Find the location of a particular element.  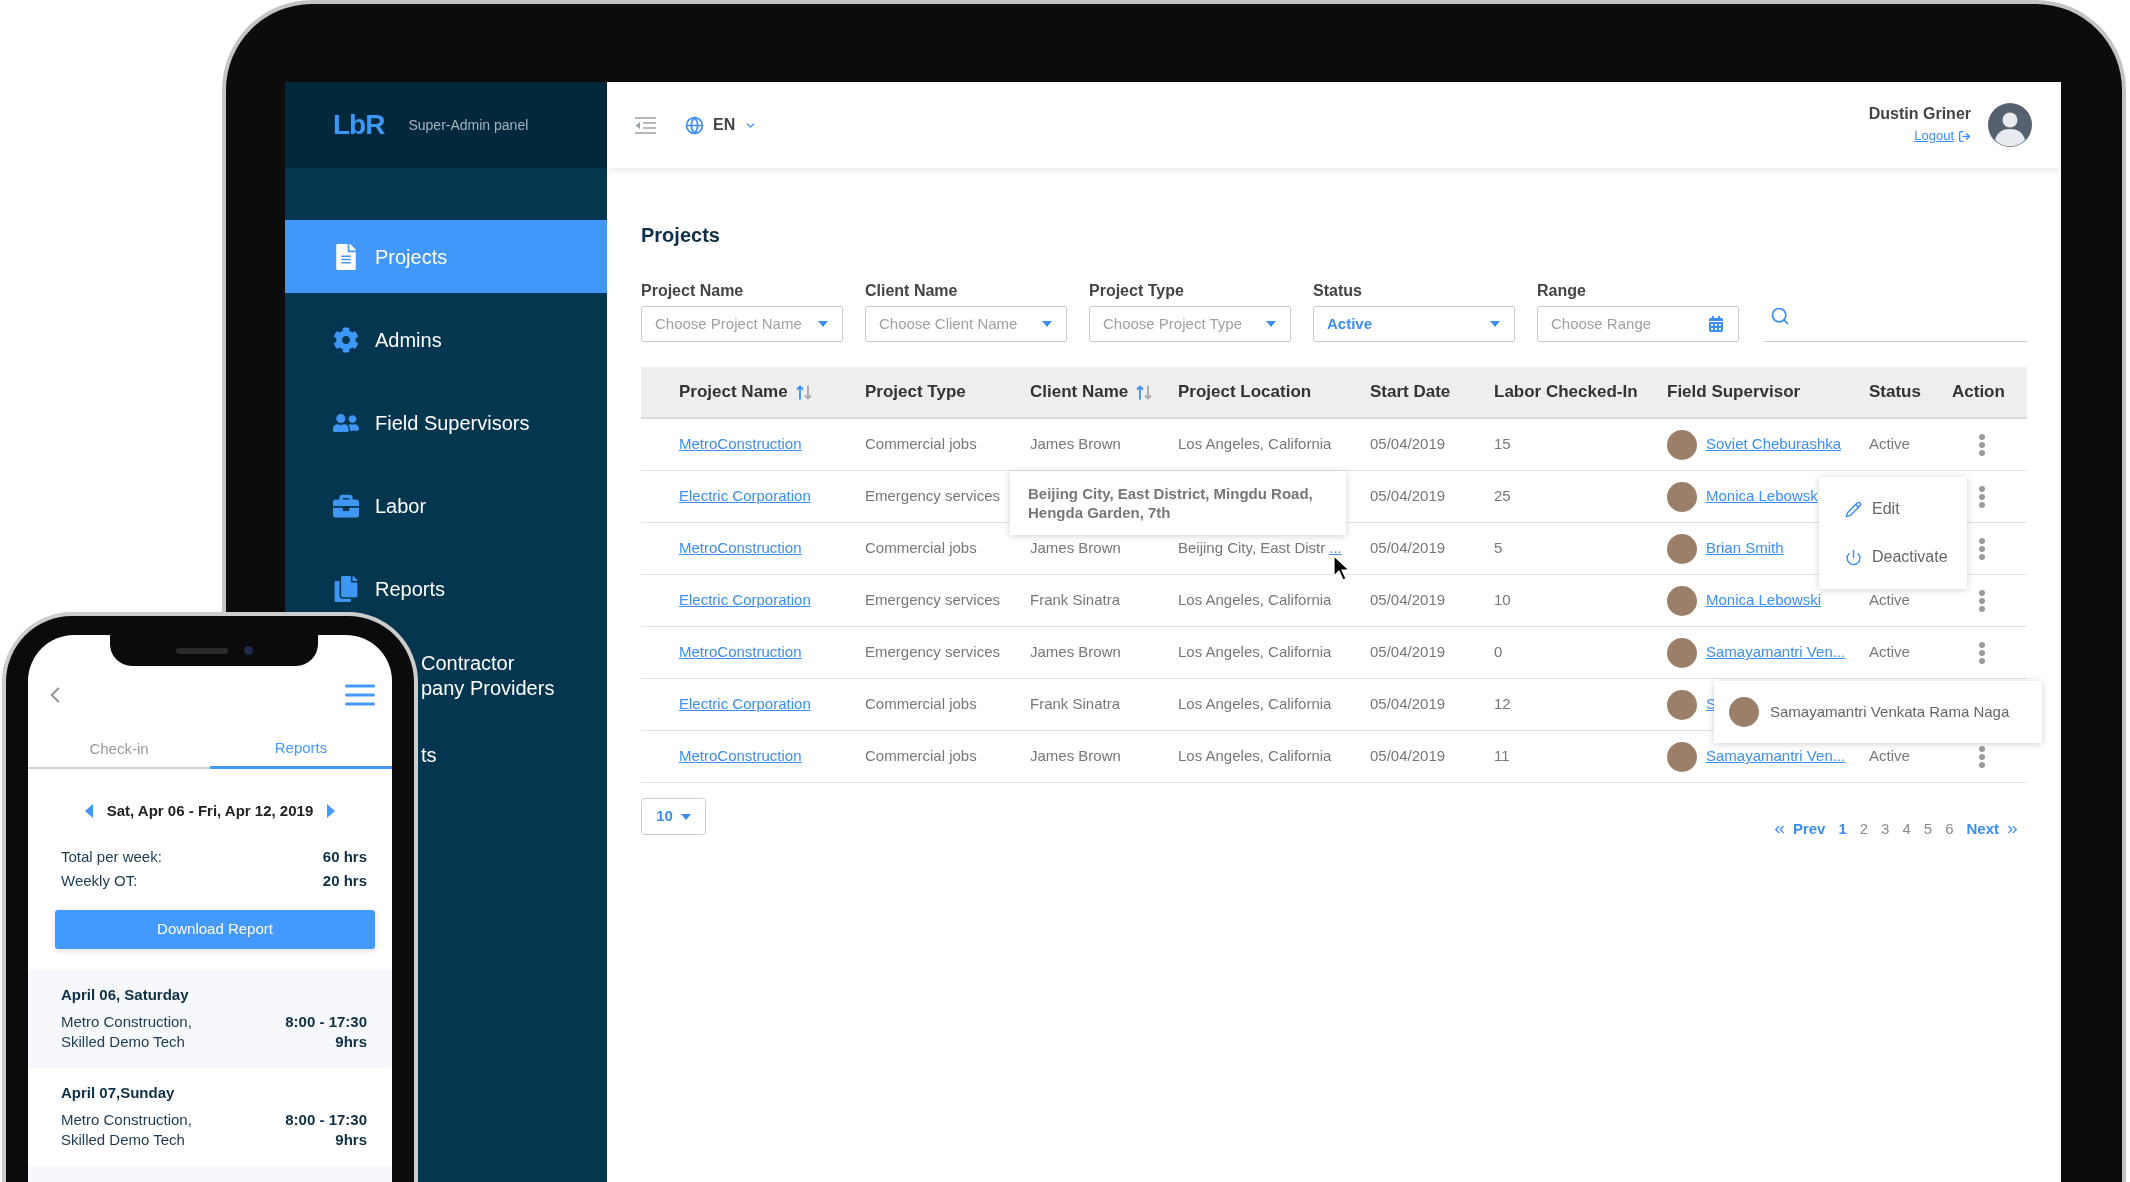

page-link: 3 is located at coordinates (1885, 829).